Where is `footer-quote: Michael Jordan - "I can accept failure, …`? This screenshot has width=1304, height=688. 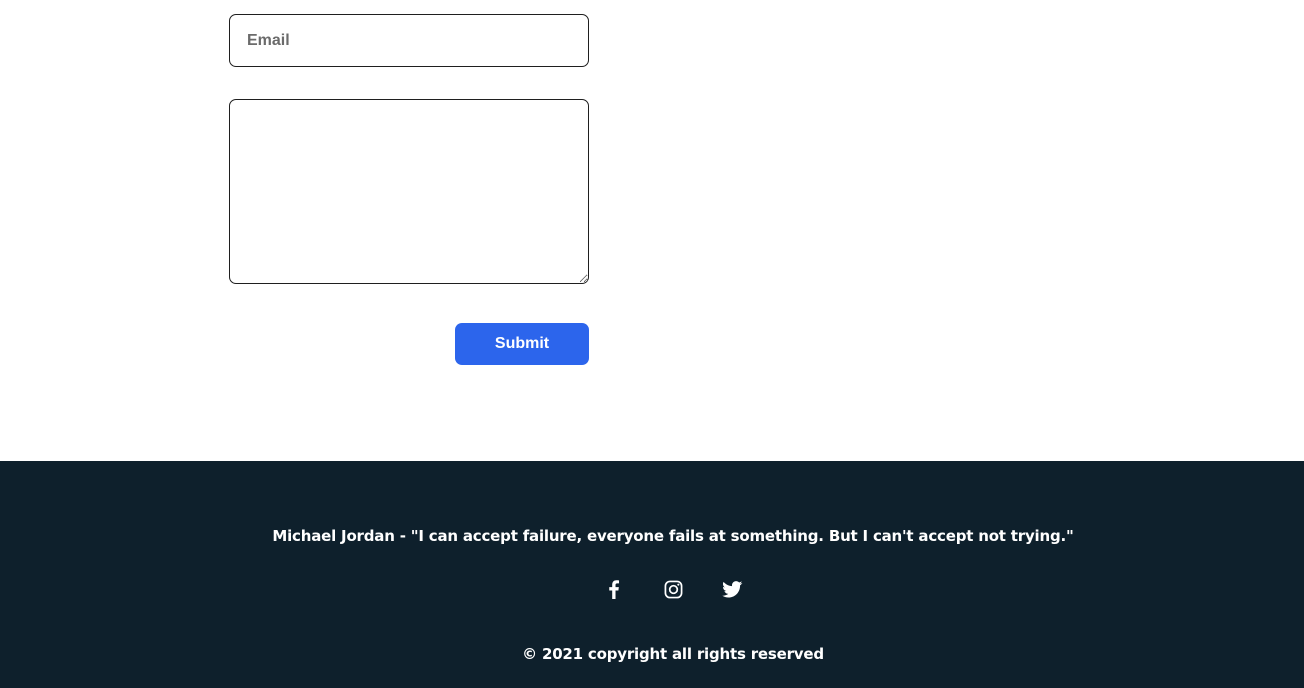
footer-quote: Michael Jordan - "I can accept failure, … is located at coordinates (673, 536).